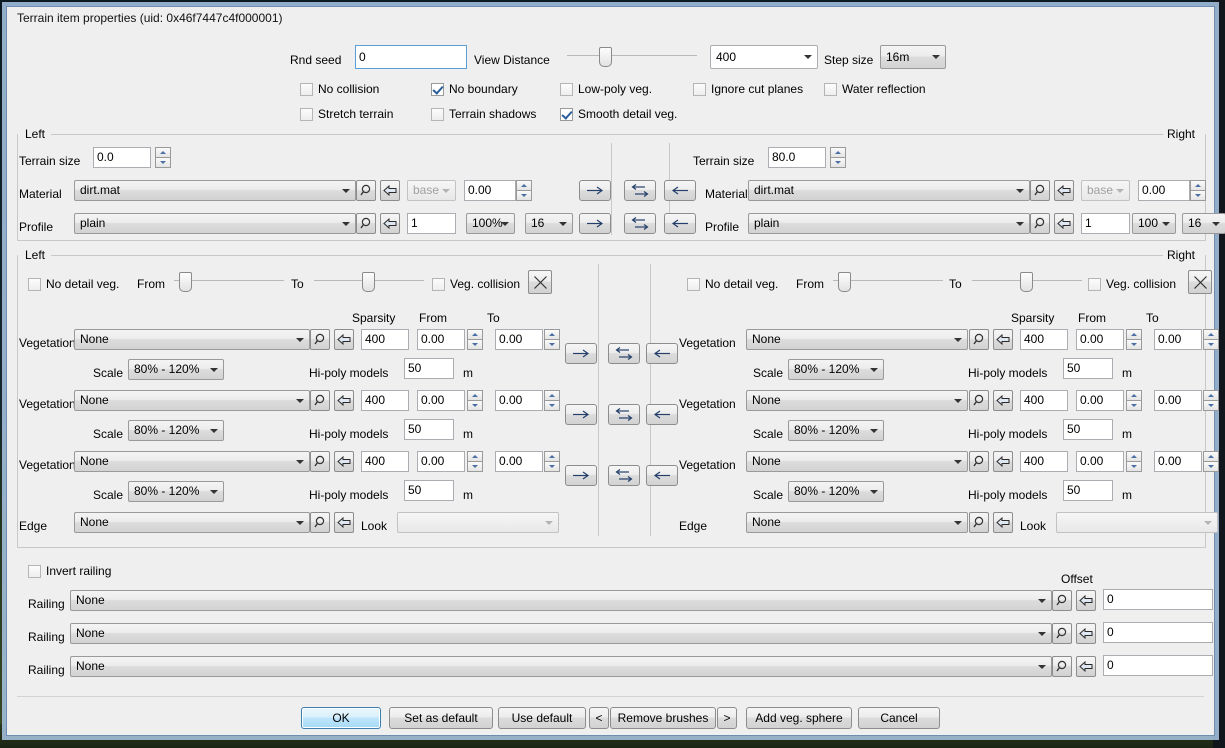  What do you see at coordinates (192, 400) in the screenshot?
I see `left-vegetation-combo-2: None` at bounding box center [192, 400].